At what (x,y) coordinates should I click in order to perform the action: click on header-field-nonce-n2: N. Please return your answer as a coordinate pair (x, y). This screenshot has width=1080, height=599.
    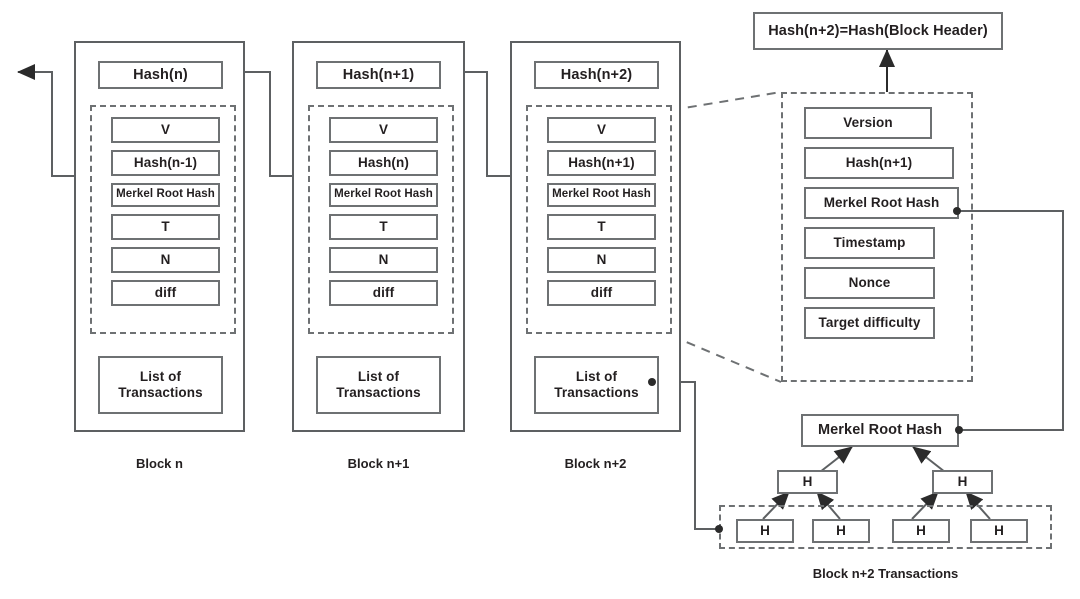
    Looking at the image, I should click on (601, 260).